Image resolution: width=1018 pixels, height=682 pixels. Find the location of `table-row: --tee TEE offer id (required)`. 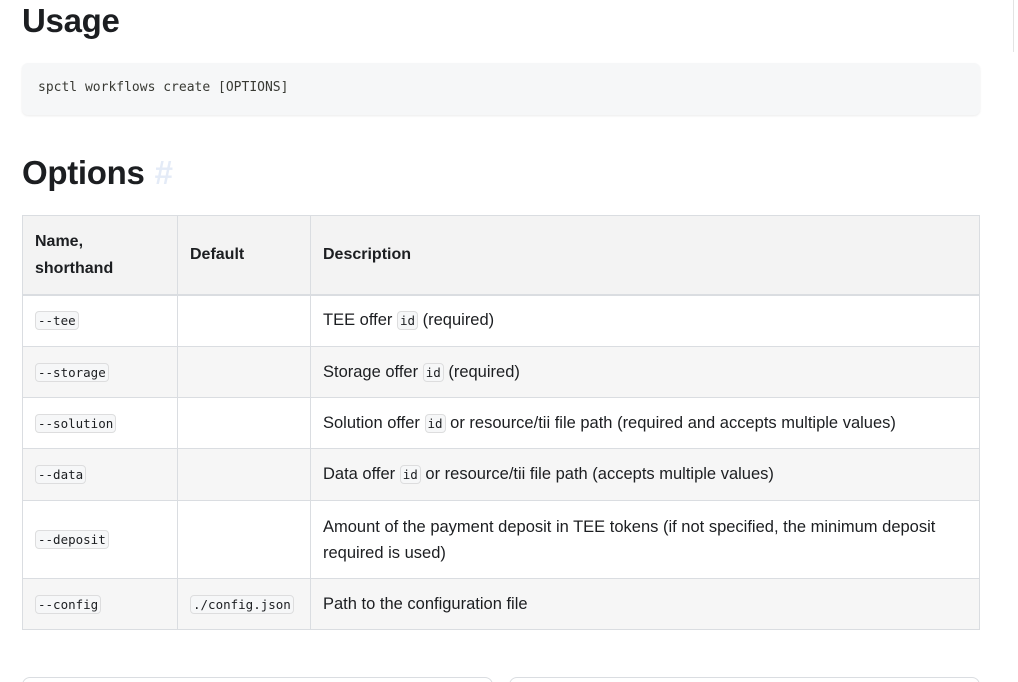

table-row: --tee TEE offer id (required) is located at coordinates (501, 320).